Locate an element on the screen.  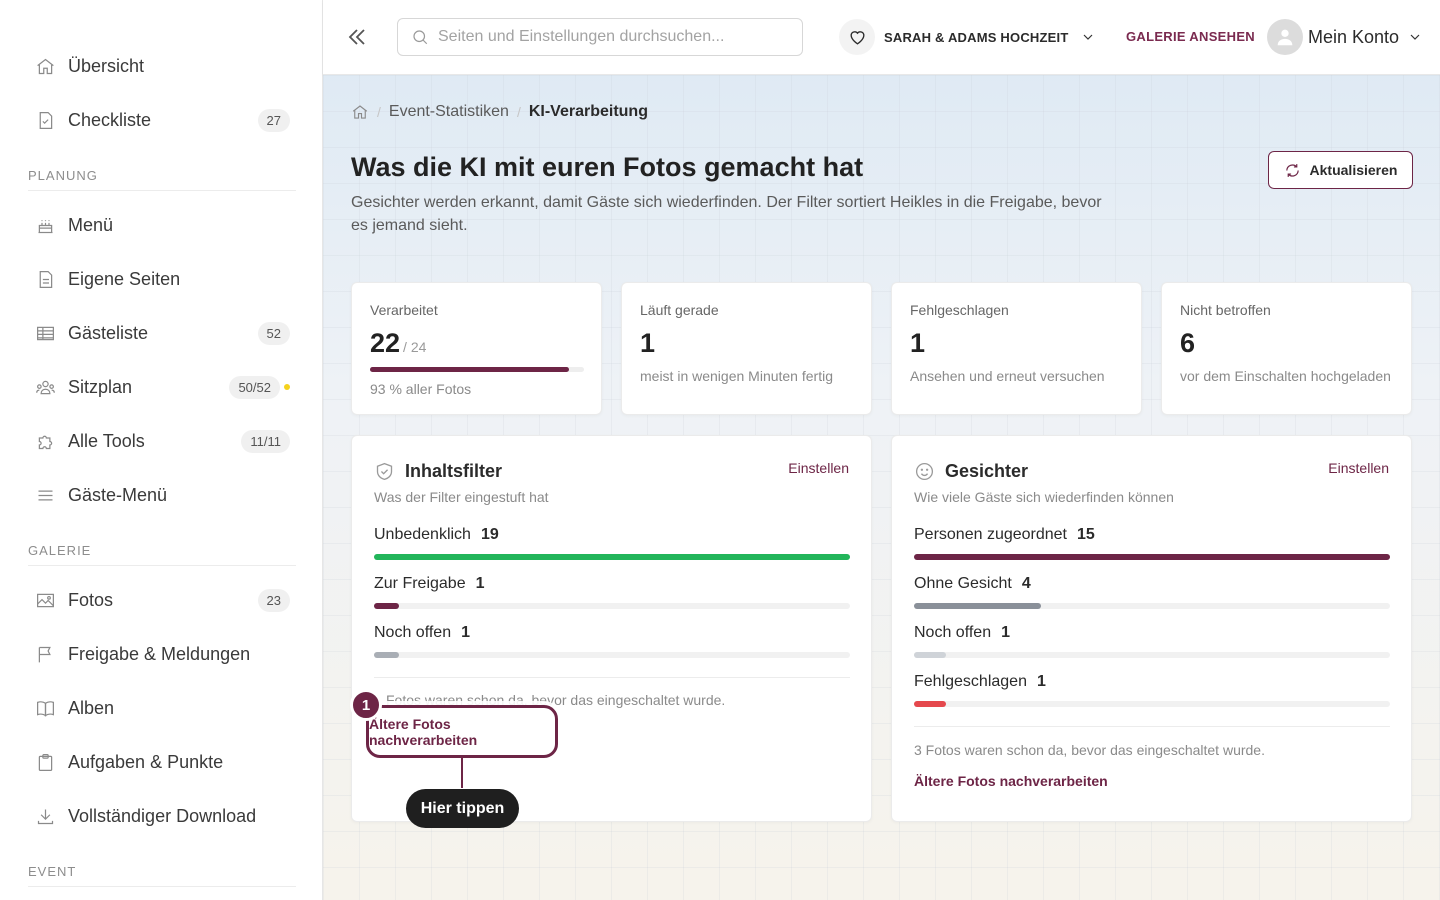
sidebar-item-label: Sitzplan is located at coordinates (100, 386).